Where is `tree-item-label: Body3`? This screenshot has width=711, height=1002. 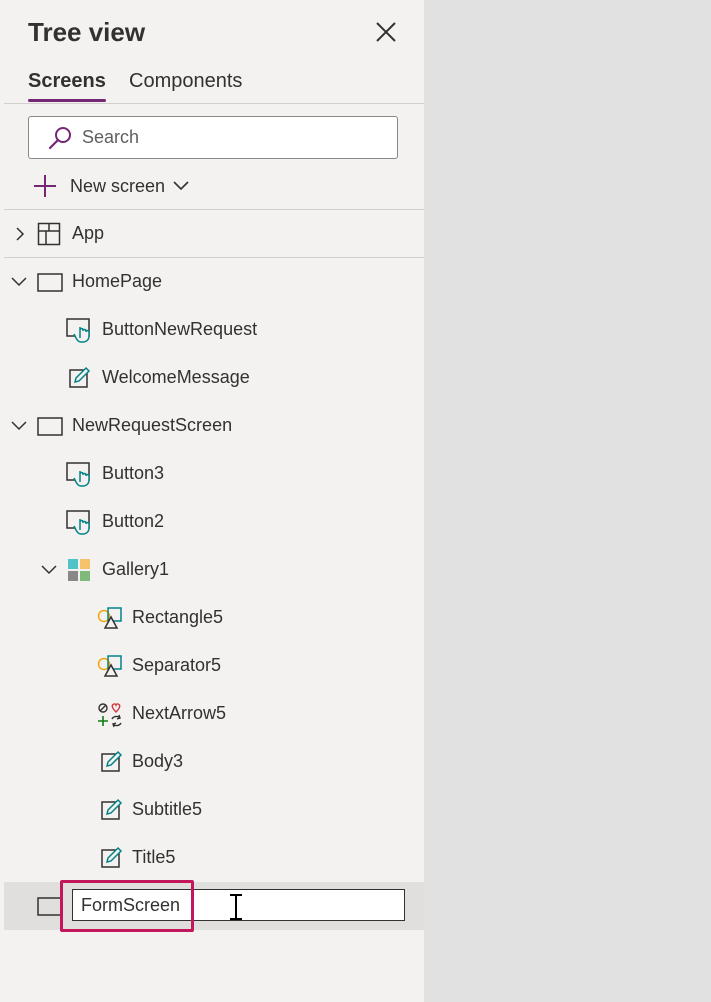 tree-item-label: Body3 is located at coordinates (158, 761).